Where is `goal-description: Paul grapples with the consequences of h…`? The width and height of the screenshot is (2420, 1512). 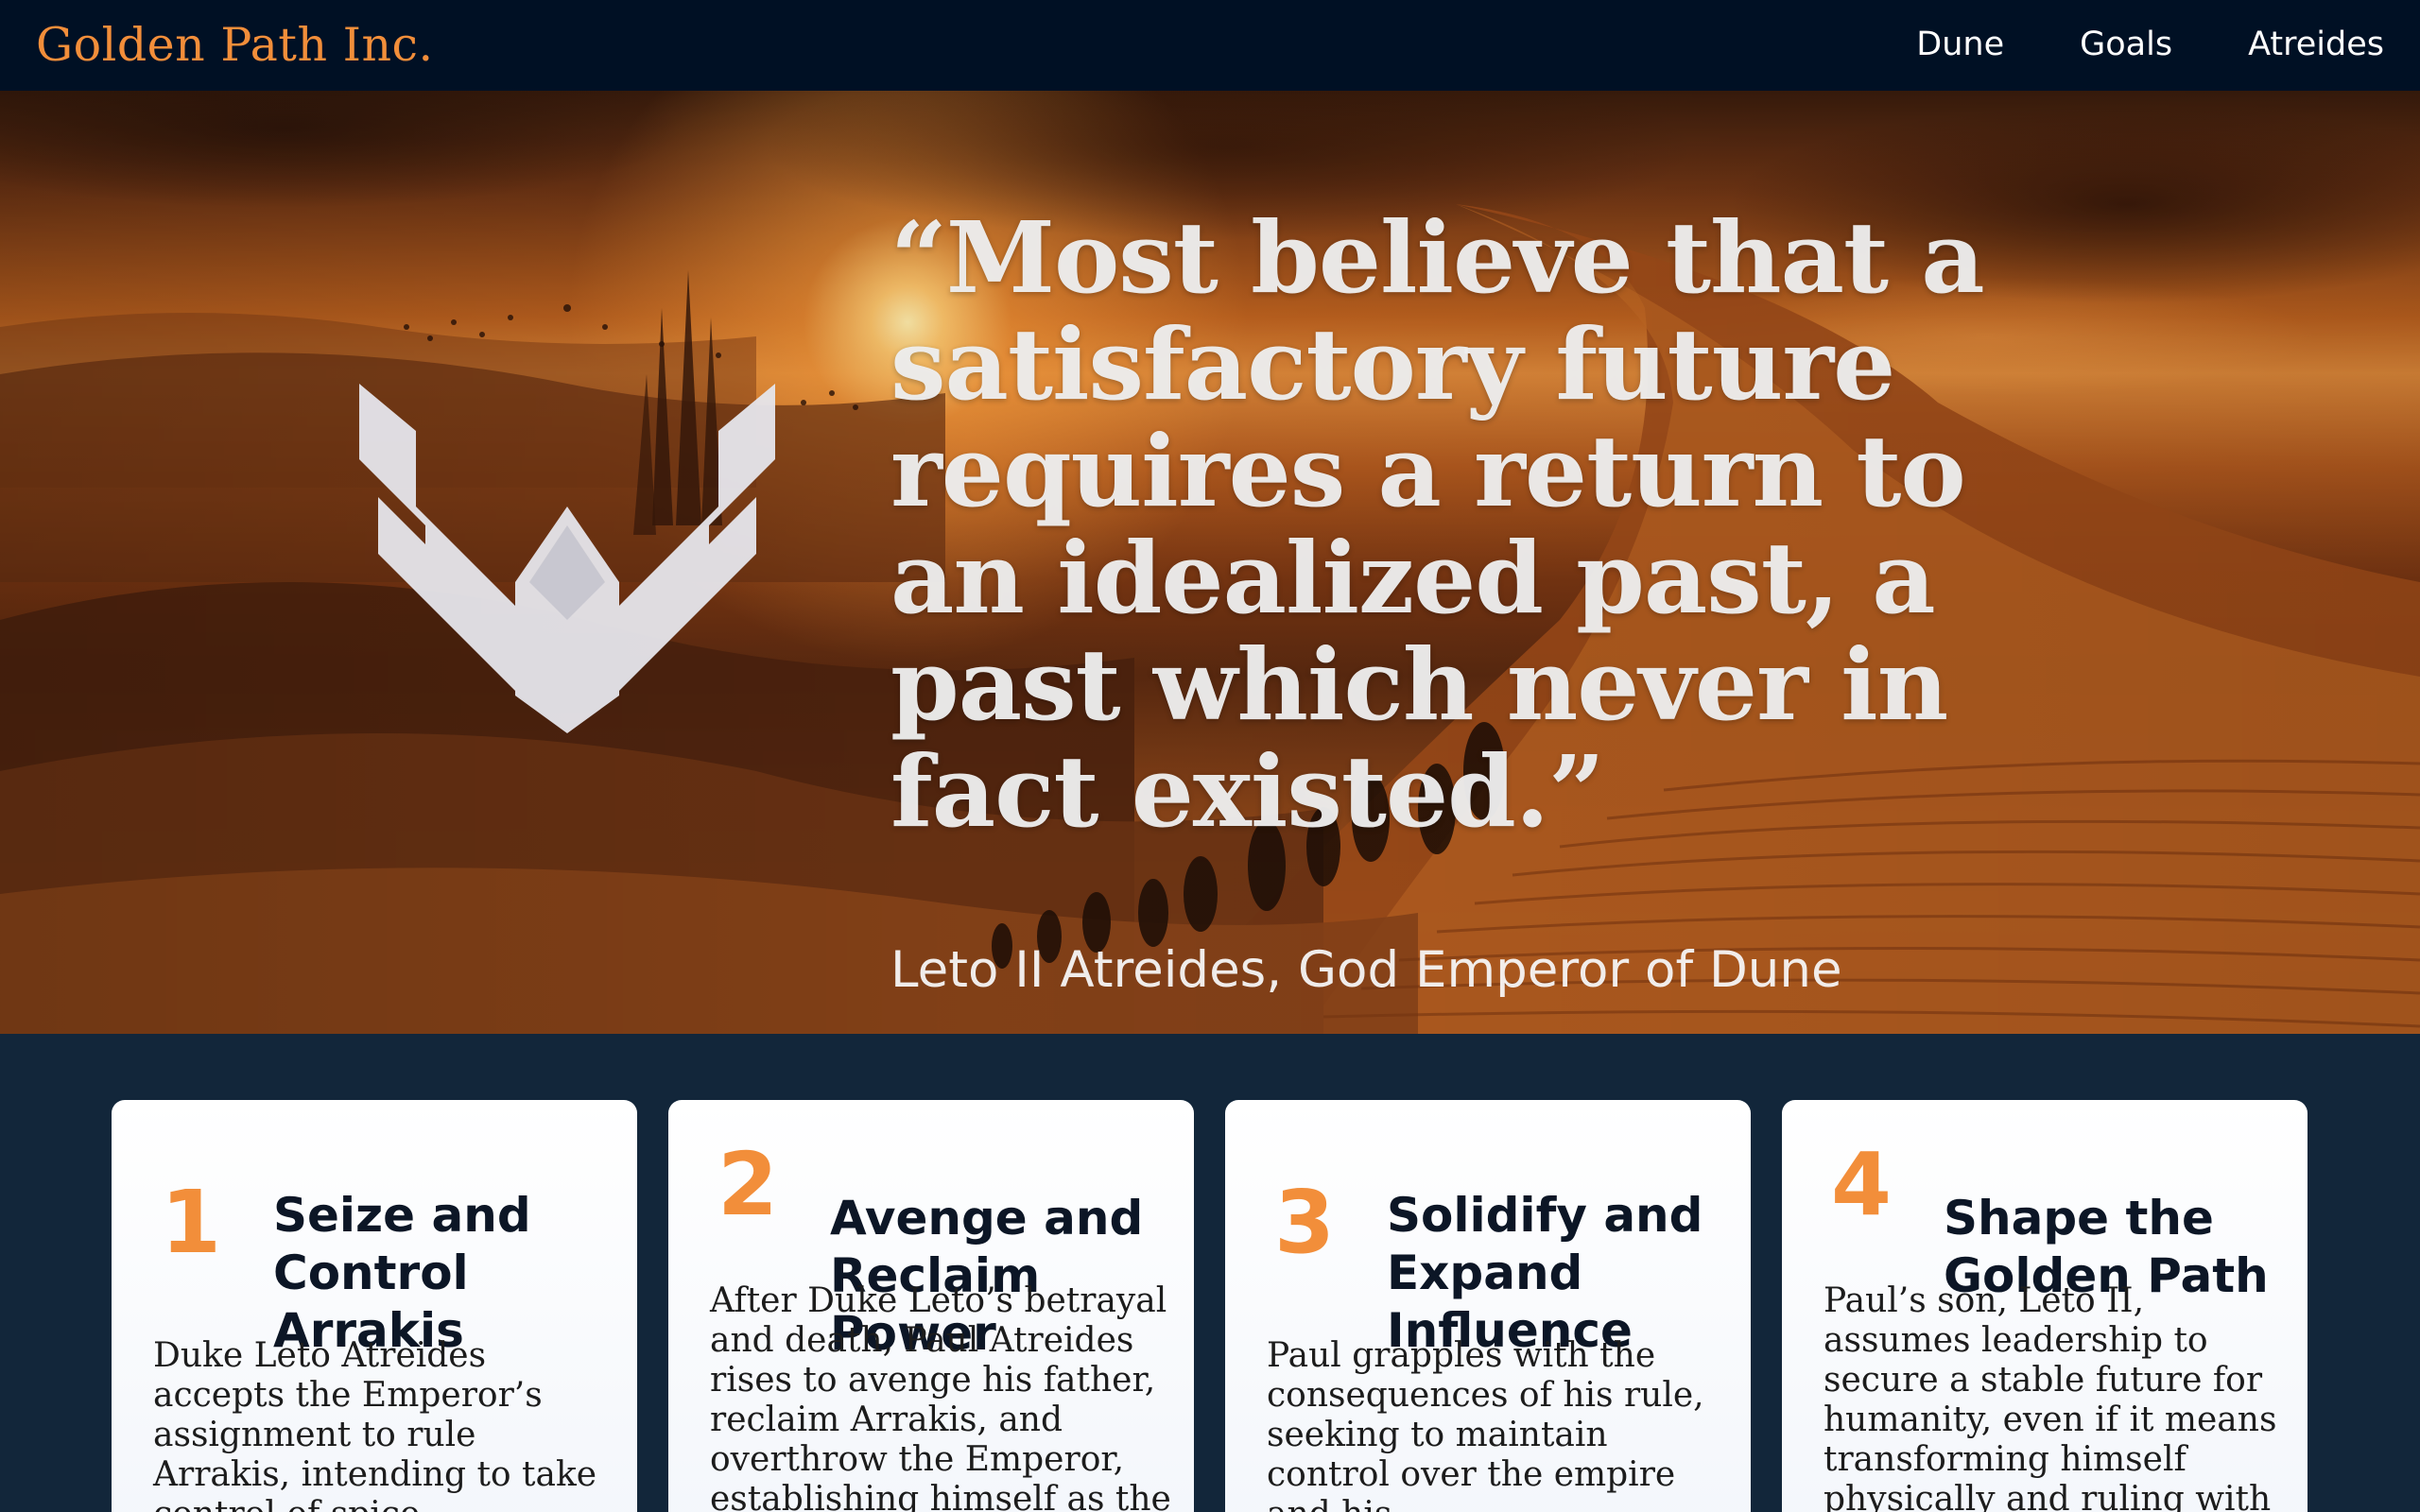
goal-description: Paul grapples with the consequences of h… is located at coordinates (1485, 1424).